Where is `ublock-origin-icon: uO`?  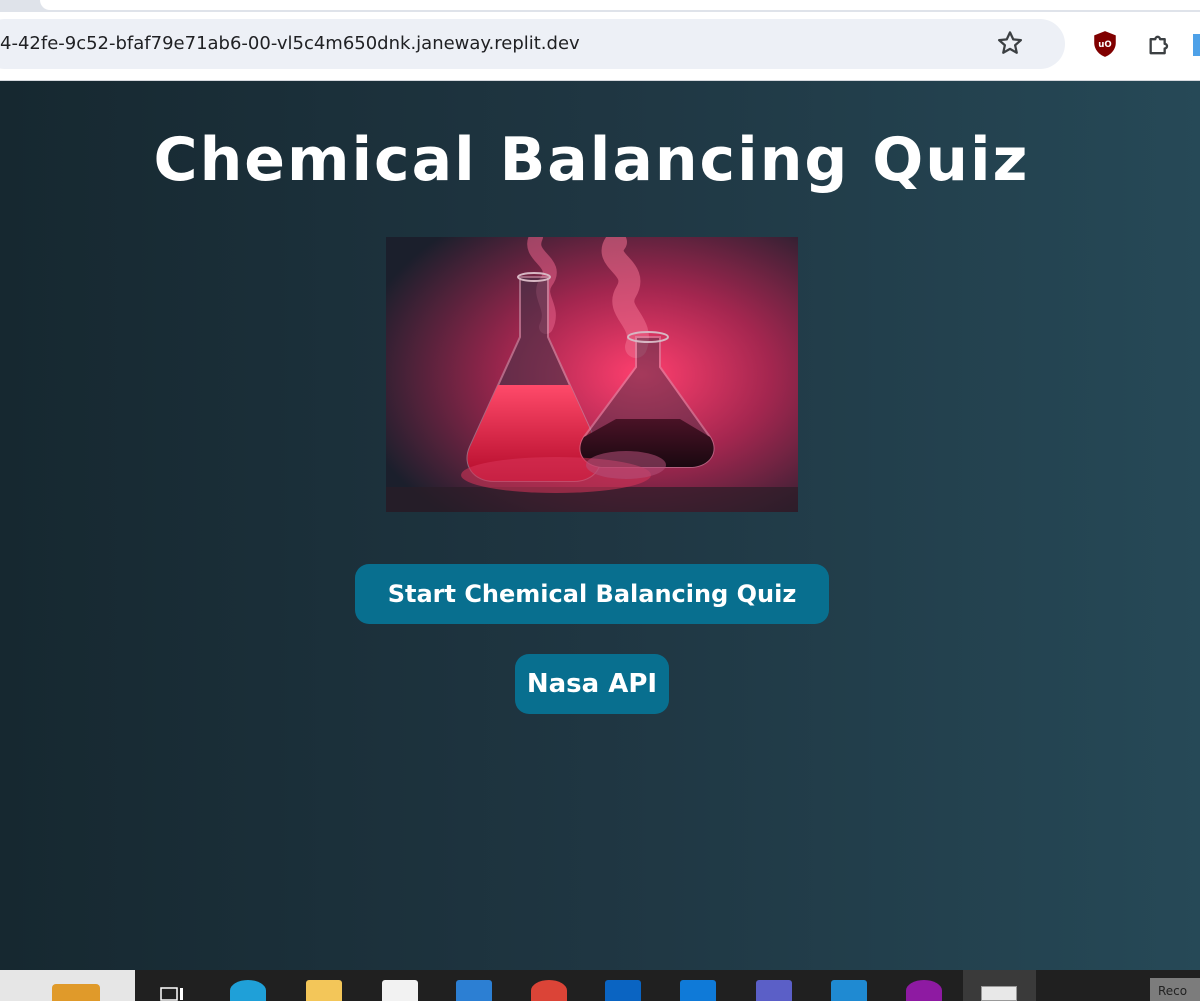
ublock-origin-icon: uO is located at coordinates (1105, 44).